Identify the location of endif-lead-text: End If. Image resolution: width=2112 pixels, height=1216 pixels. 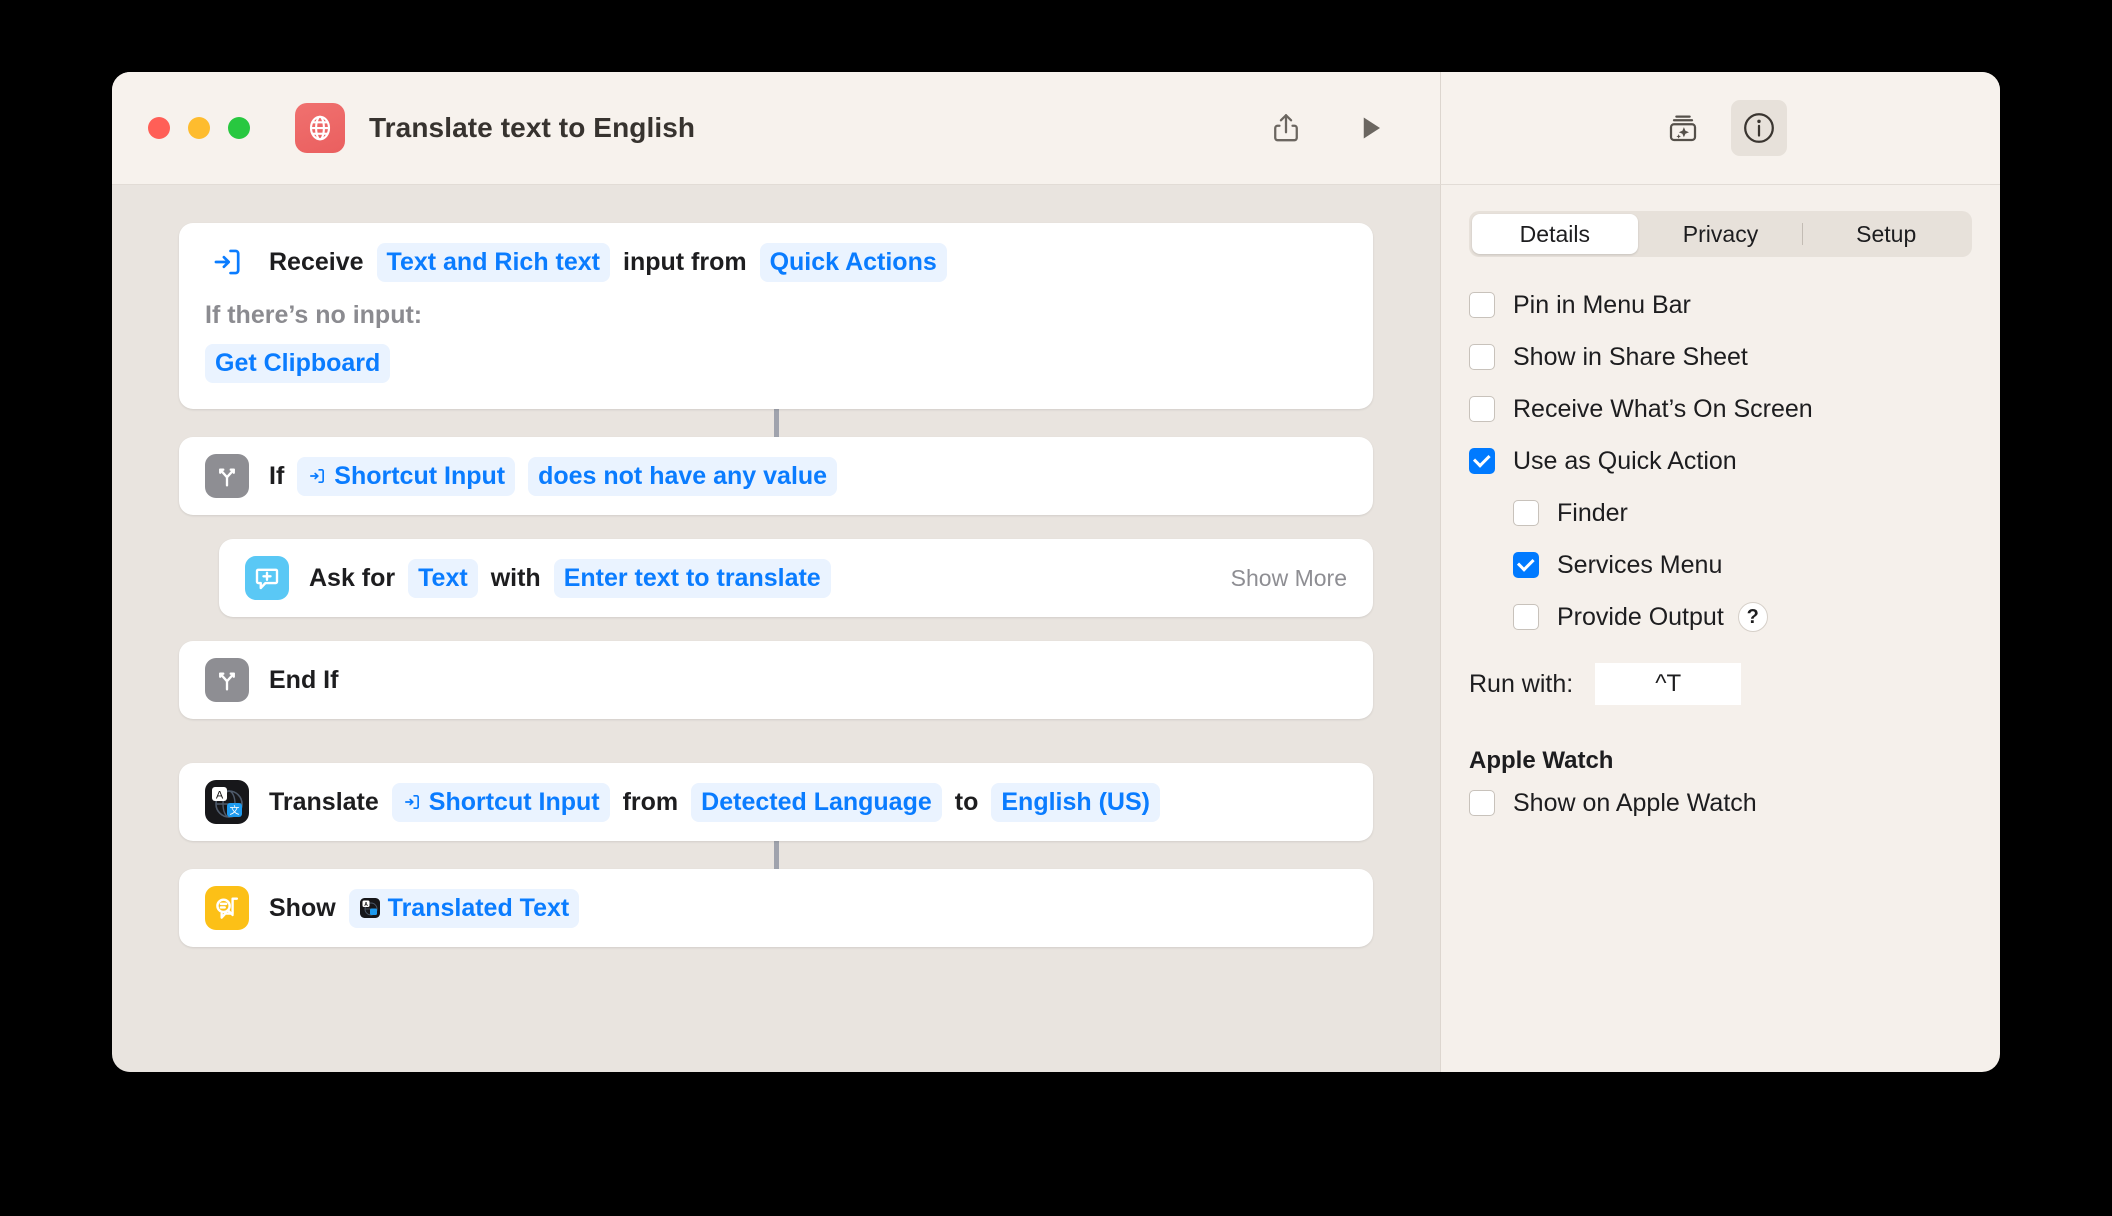
(304, 679).